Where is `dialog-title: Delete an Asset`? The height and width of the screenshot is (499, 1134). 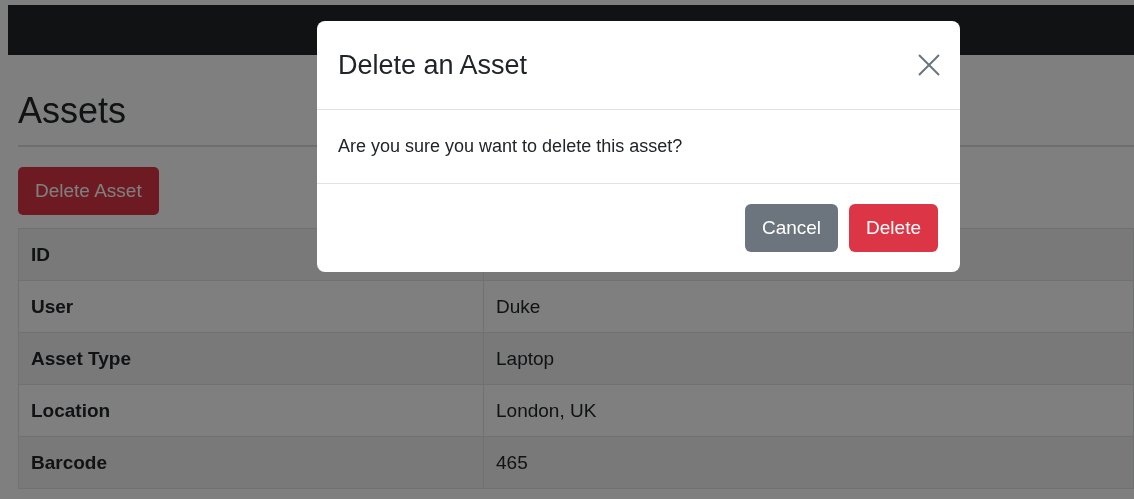
dialog-title: Delete an Asset is located at coordinates (433, 65).